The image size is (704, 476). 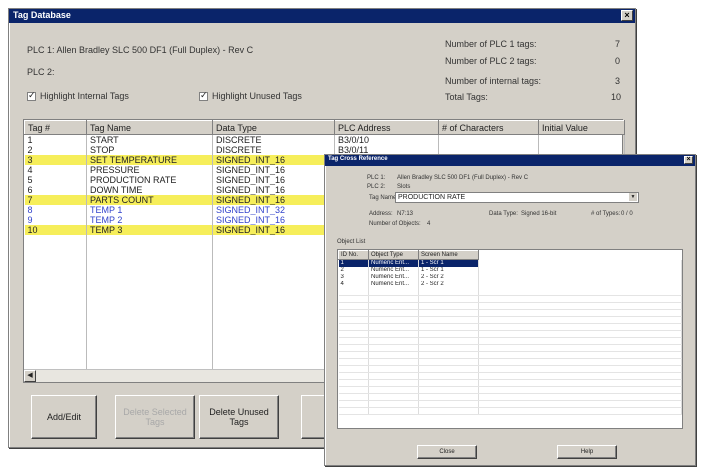 I want to click on object-row: 2 Numeric Ent... 1 - Scr 1, so click(x=510, y=270).